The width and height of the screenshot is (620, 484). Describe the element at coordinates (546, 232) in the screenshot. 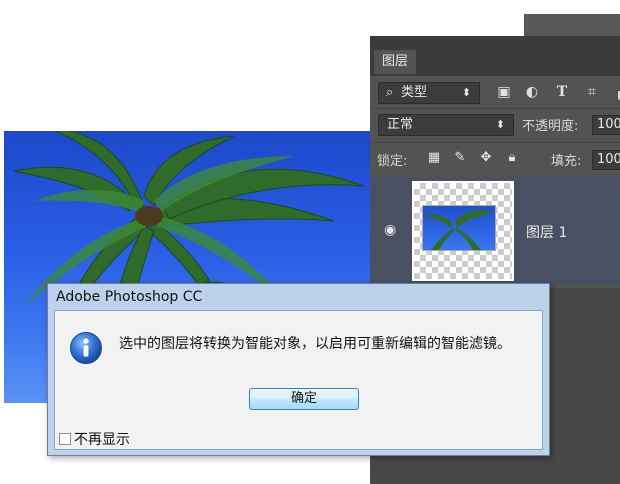

I see `layer-name: 图层 1` at that location.